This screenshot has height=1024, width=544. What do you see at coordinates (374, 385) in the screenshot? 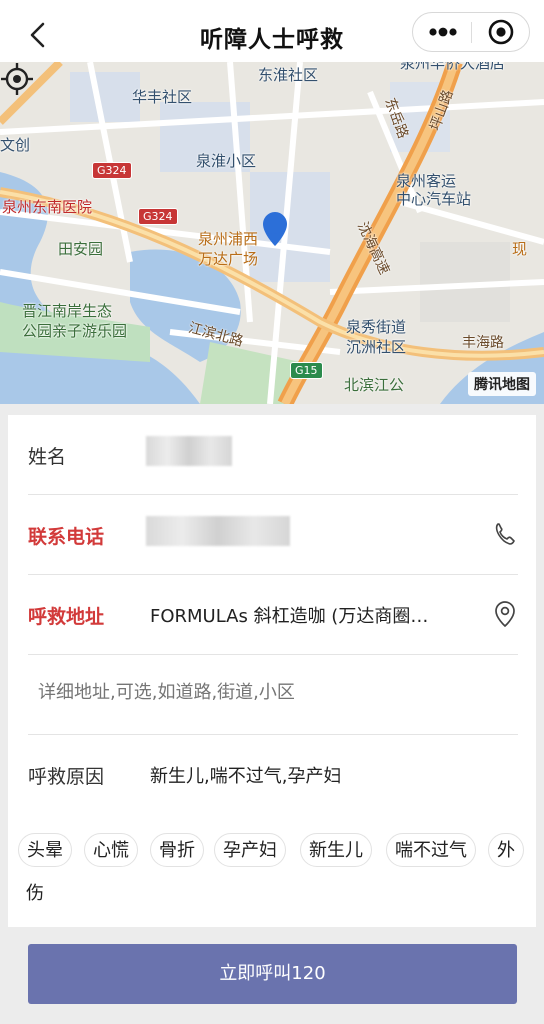
I see `map-label-beibin: 北滨江公` at bounding box center [374, 385].